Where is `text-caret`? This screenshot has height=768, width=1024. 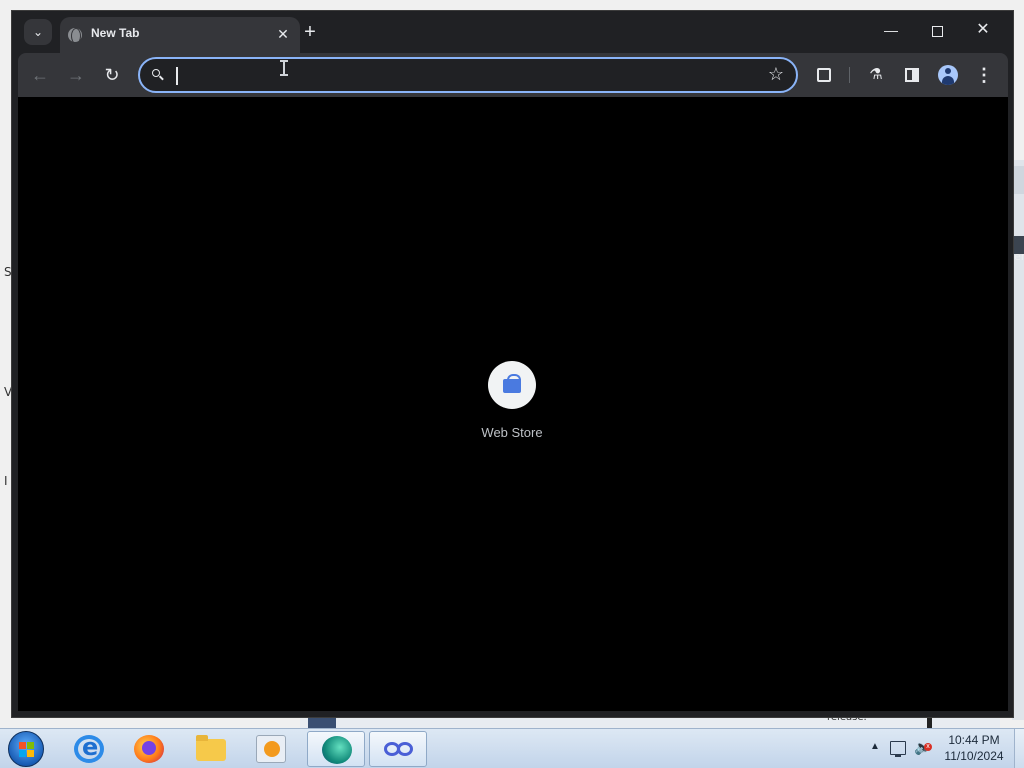 text-caret is located at coordinates (177, 76).